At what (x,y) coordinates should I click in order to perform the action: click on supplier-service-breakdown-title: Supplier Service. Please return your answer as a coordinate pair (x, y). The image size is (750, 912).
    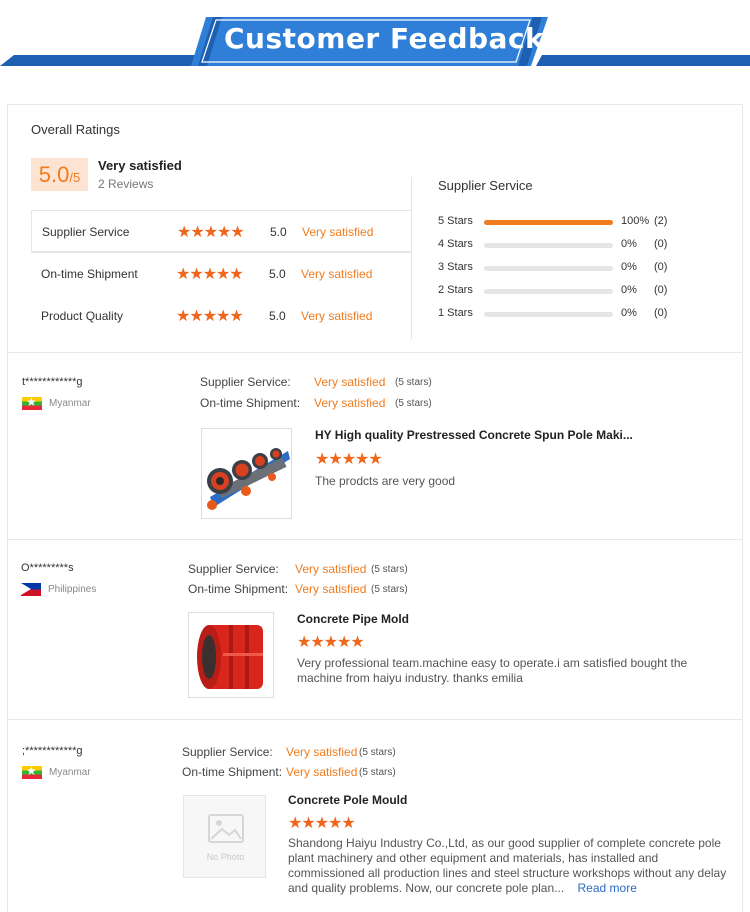
    Looking at the image, I should click on (485, 185).